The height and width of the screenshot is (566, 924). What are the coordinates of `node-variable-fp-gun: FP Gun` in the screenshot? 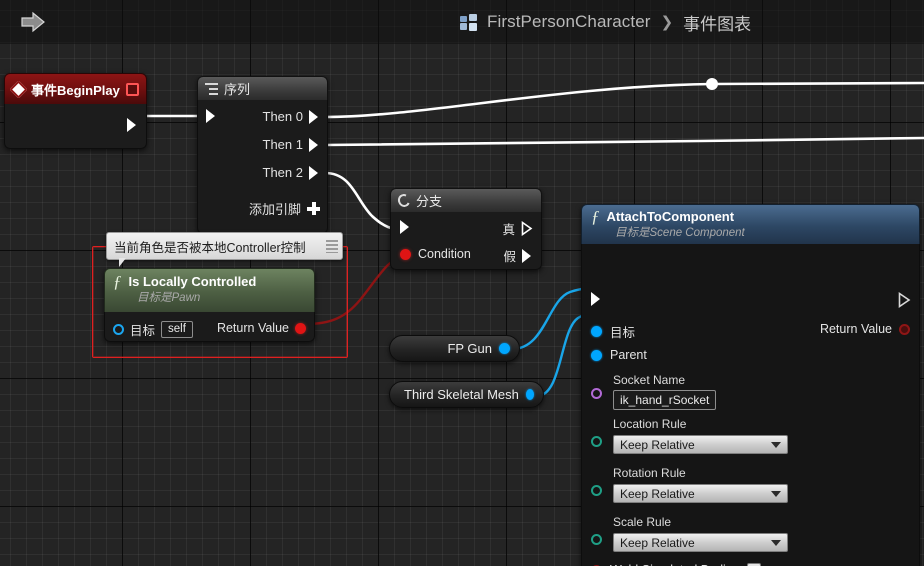 It's located at (454, 348).